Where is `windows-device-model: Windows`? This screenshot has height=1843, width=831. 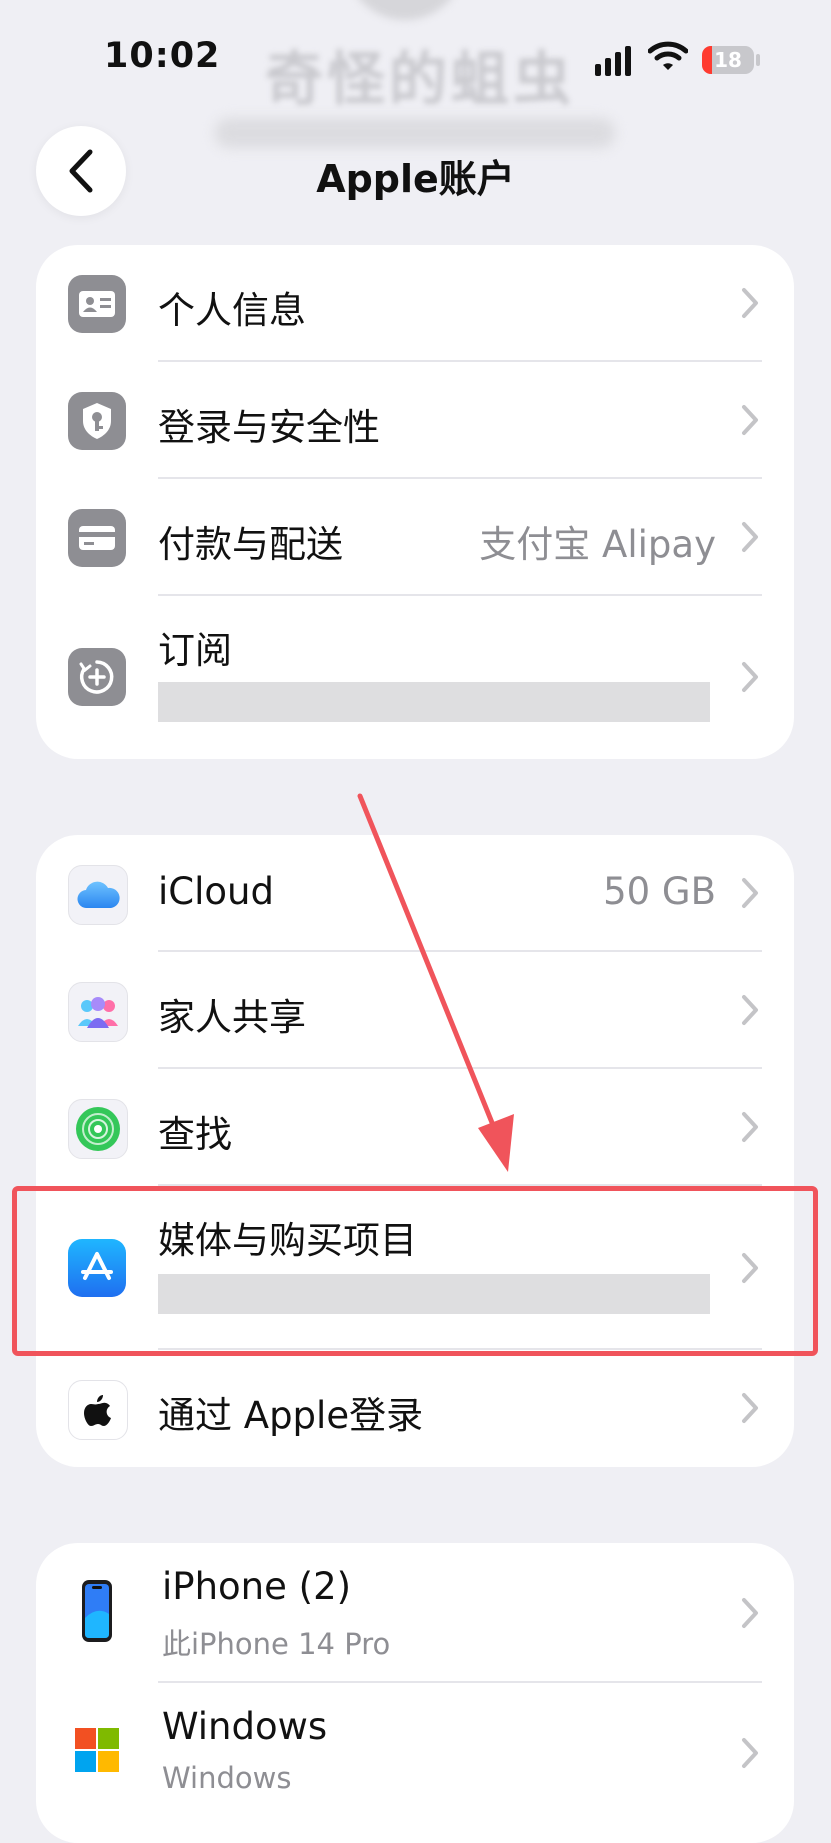
windows-device-model: Windows is located at coordinates (227, 1778).